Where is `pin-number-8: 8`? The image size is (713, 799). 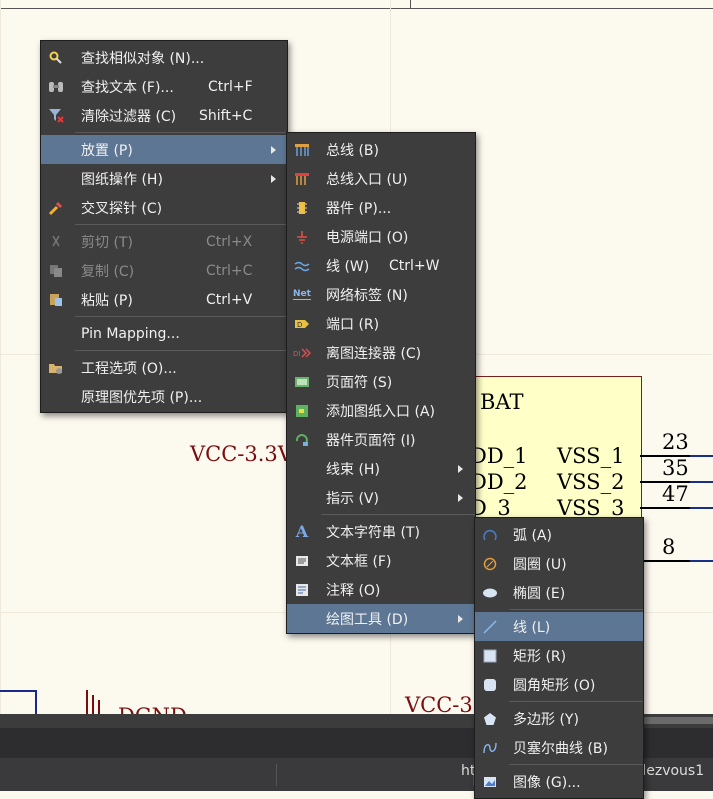
pin-number-8: 8 is located at coordinates (669, 547).